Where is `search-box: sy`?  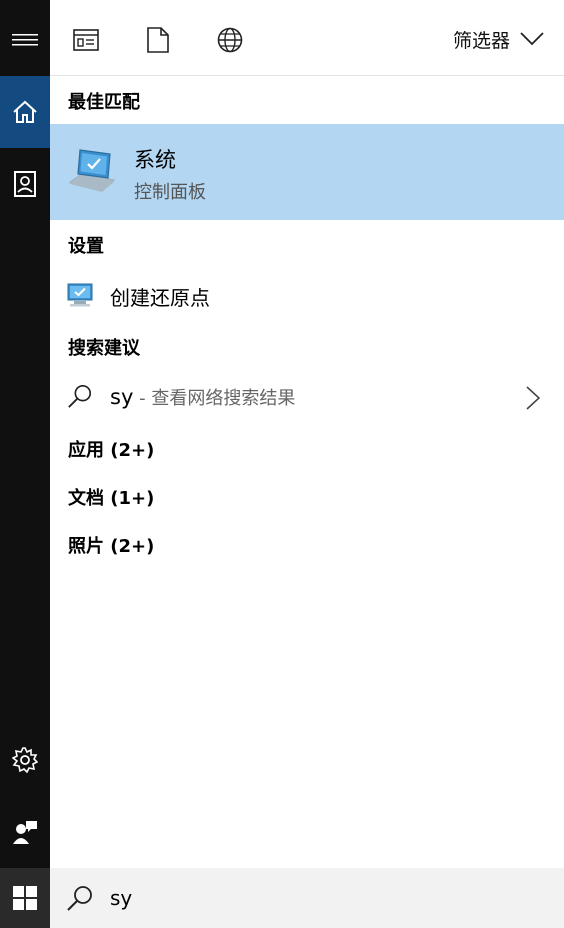
search-box: sy is located at coordinates (307, 898).